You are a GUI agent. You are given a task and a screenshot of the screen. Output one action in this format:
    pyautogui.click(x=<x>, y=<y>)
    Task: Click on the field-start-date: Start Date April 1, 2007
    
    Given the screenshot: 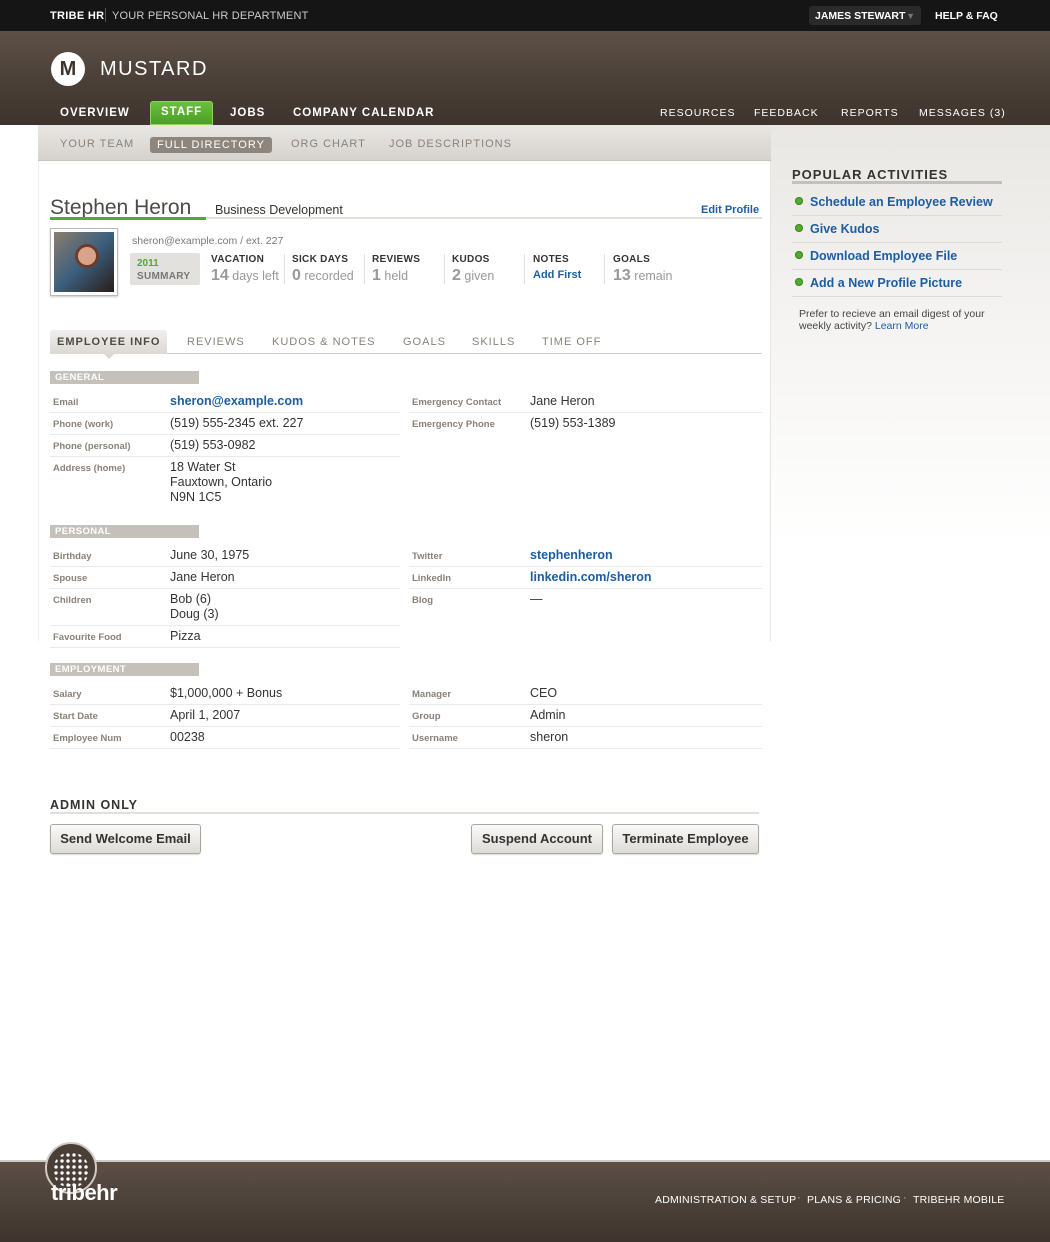 What is the action you would take?
    pyautogui.click(x=225, y=716)
    